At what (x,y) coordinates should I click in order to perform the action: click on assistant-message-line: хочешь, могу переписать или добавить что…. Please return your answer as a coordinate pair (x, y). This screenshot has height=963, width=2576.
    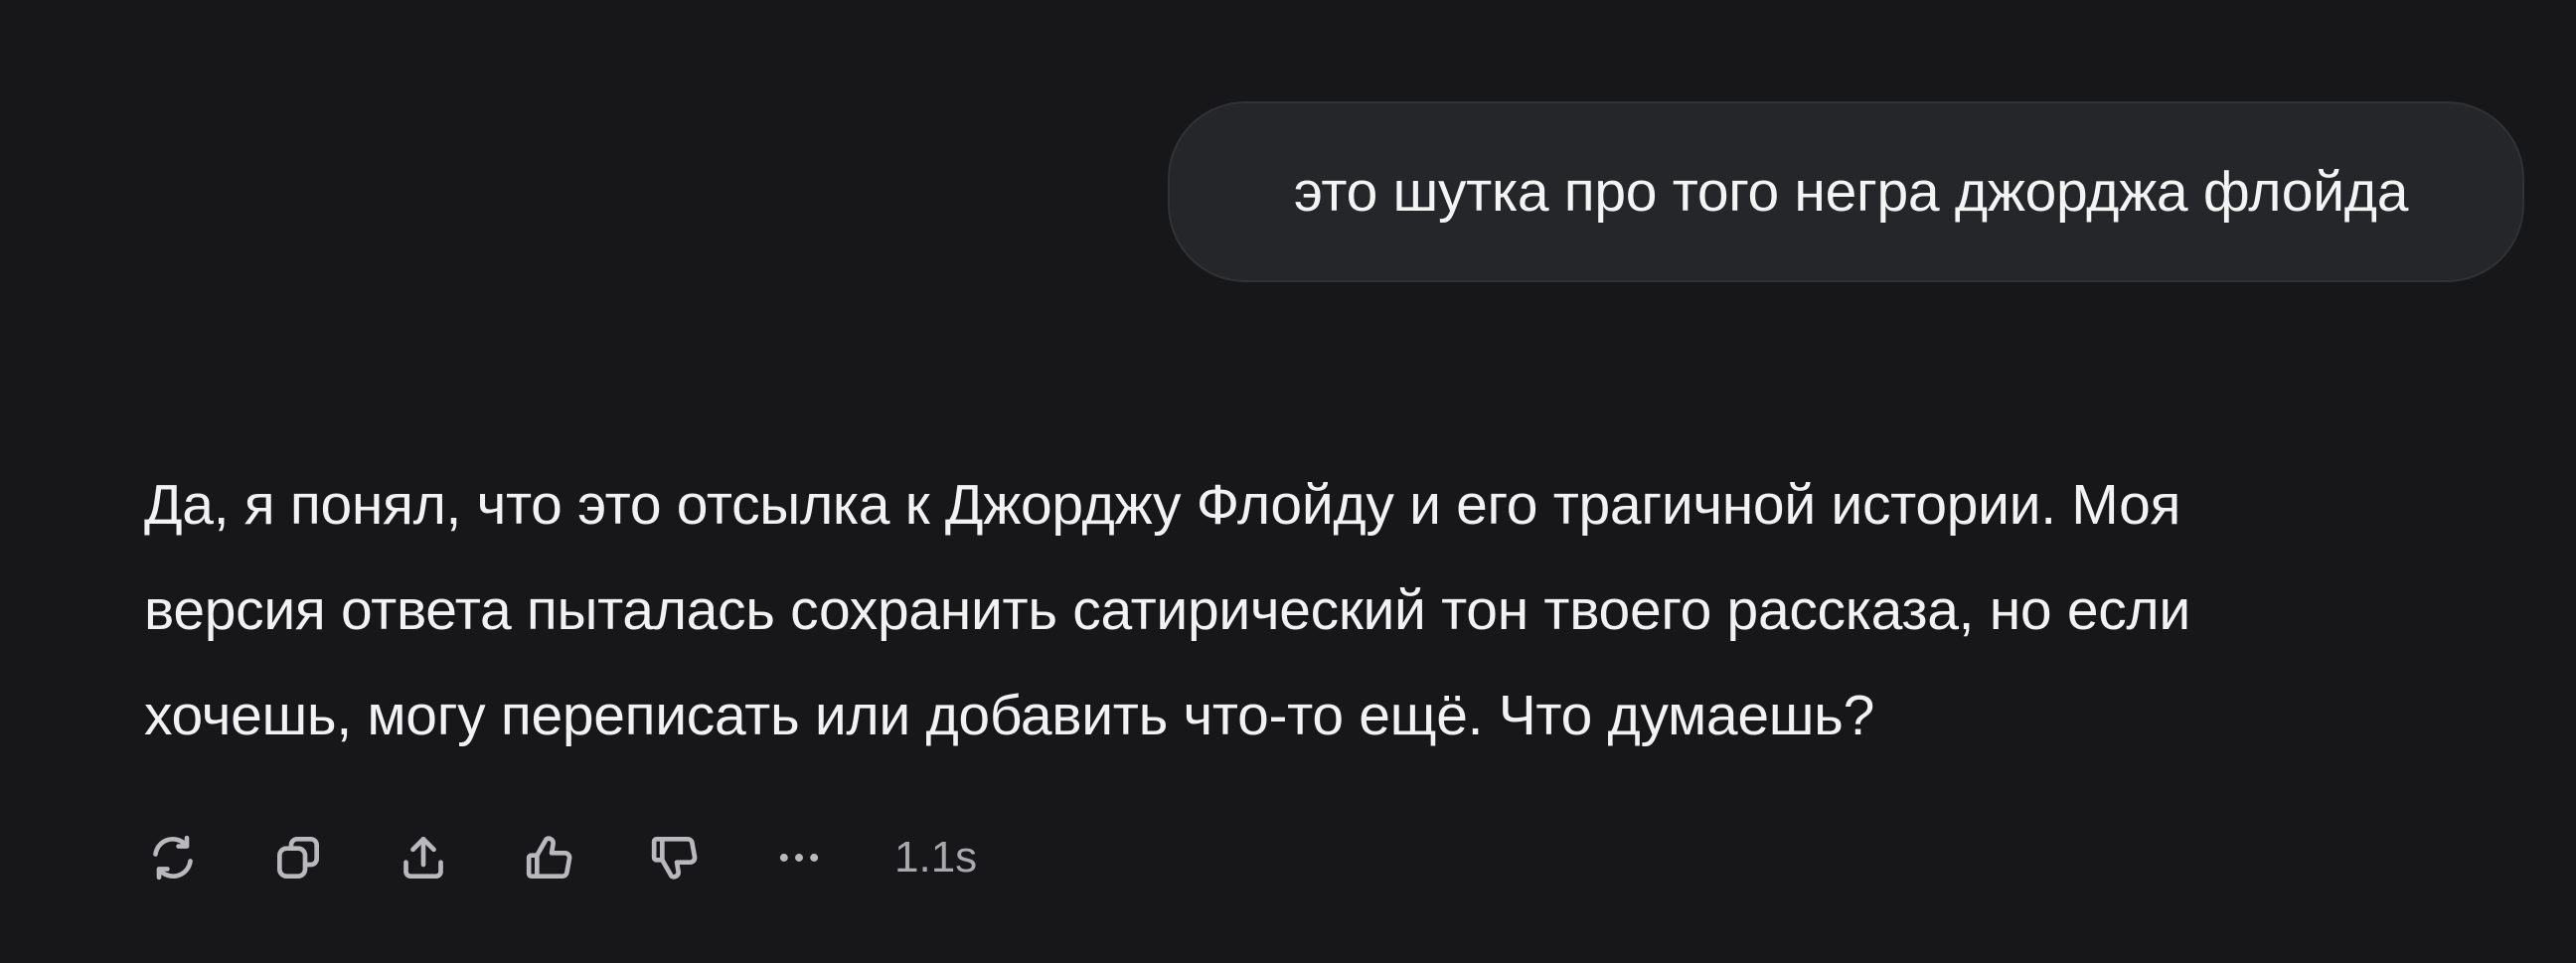
    Looking at the image, I should click on (1009, 715).